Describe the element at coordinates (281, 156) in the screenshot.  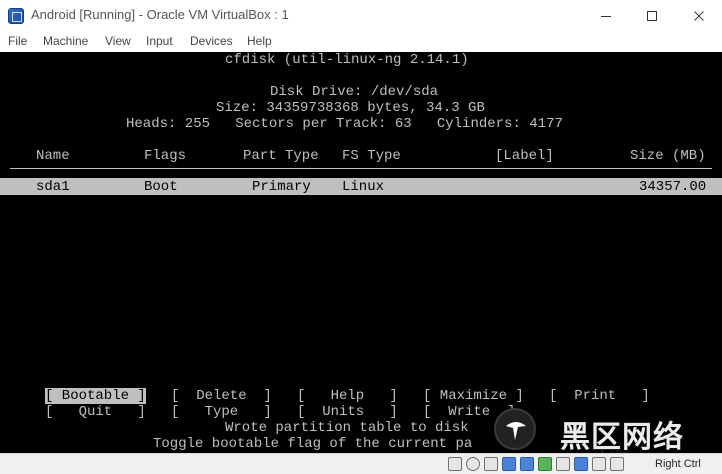
I see `column-part-type: Part Type` at that location.